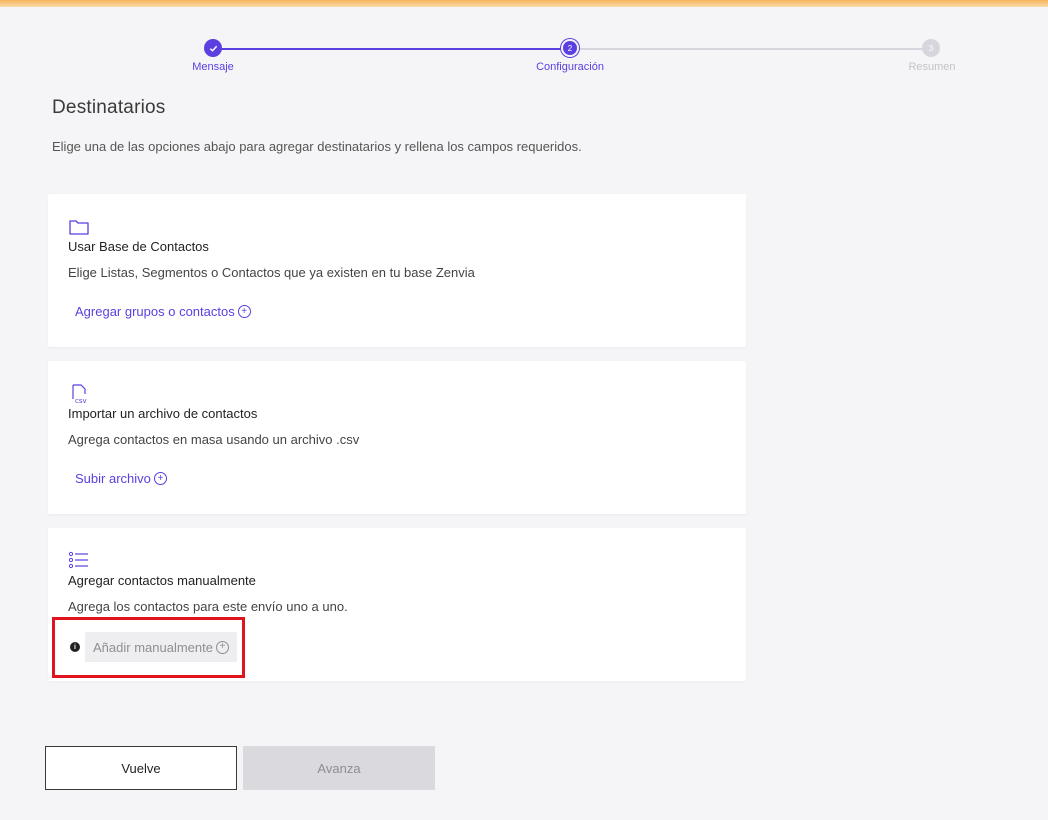 Image resolution: width=1048 pixels, height=820 pixels. What do you see at coordinates (113, 478) in the screenshot?
I see `action-label: Subir archivo` at bounding box center [113, 478].